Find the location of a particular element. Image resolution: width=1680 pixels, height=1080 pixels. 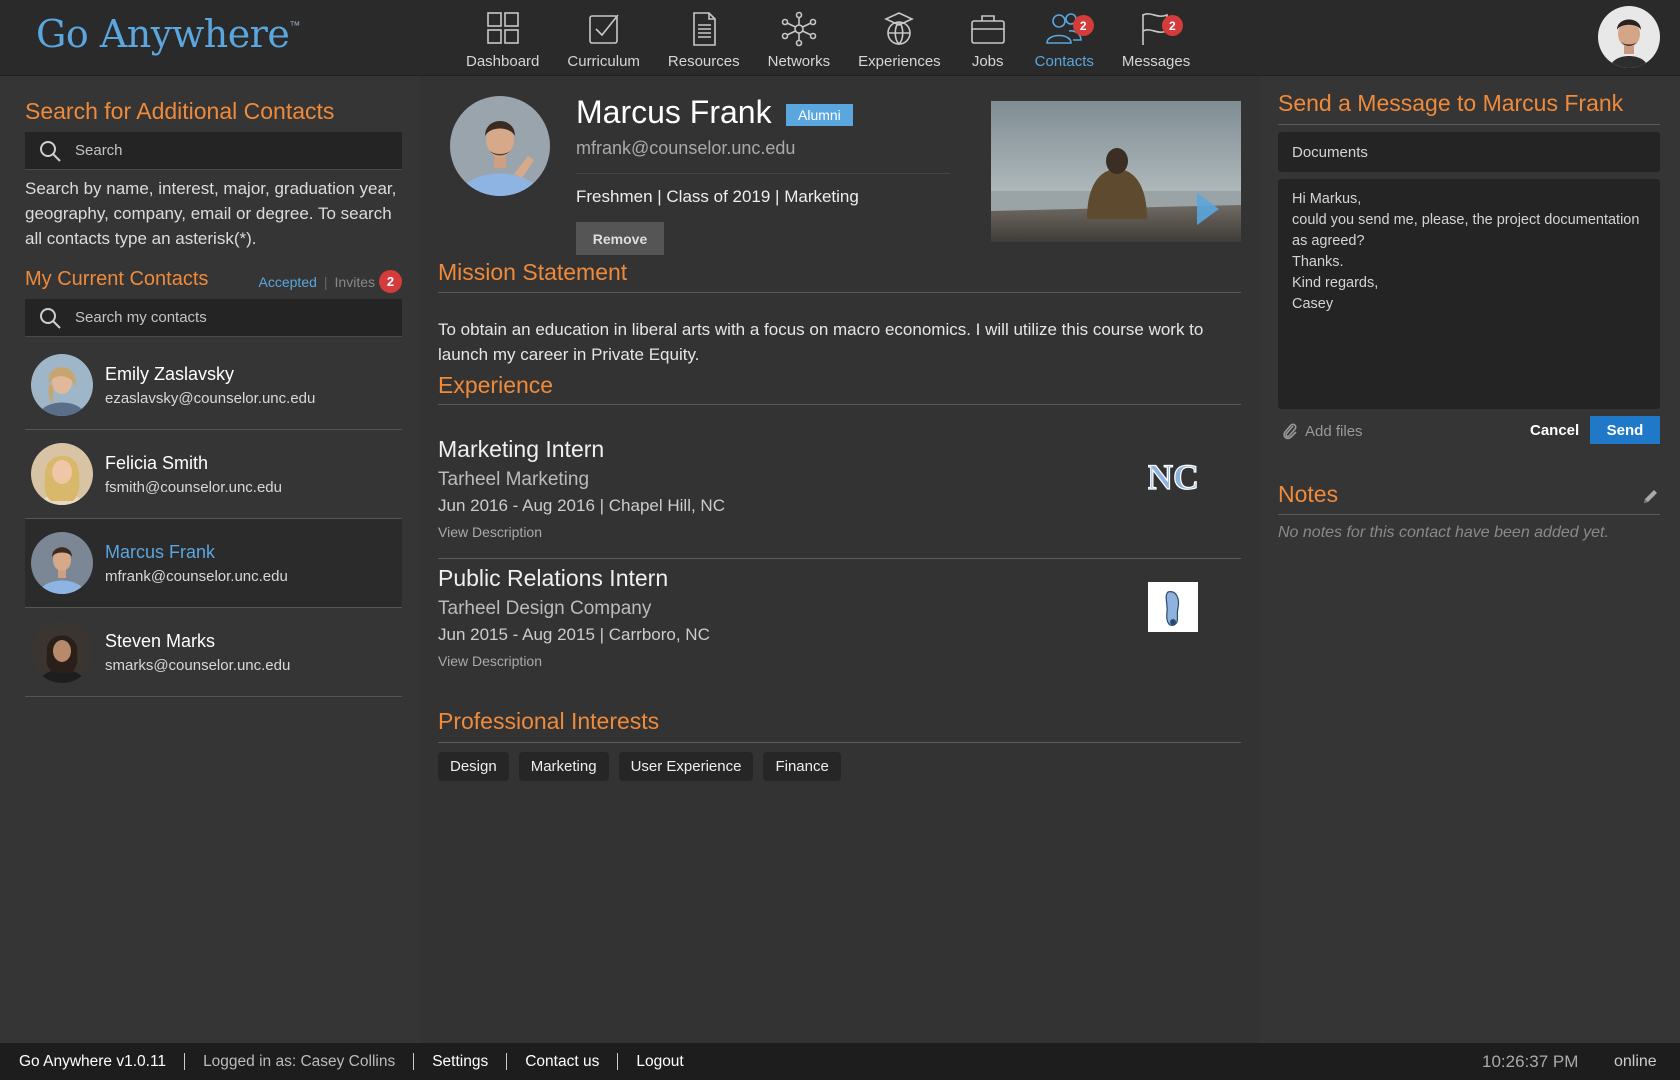

nav-contacts: Contacts 2 is located at coordinates (1064, 35).